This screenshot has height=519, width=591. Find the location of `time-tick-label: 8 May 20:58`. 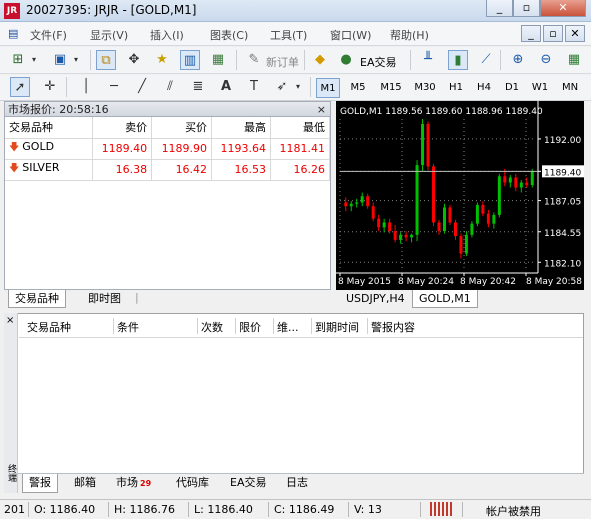

time-tick-label: 8 May 20:58 is located at coordinates (554, 282).